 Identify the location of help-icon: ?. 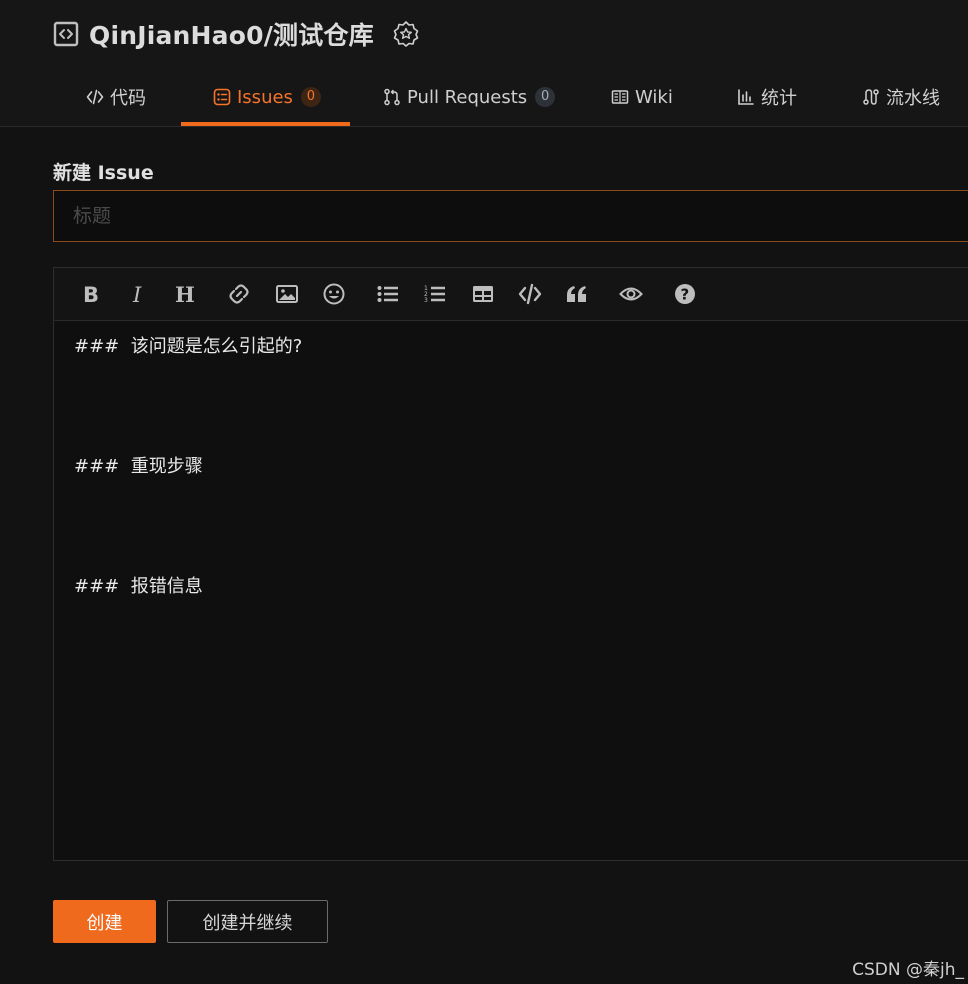
(685, 294).